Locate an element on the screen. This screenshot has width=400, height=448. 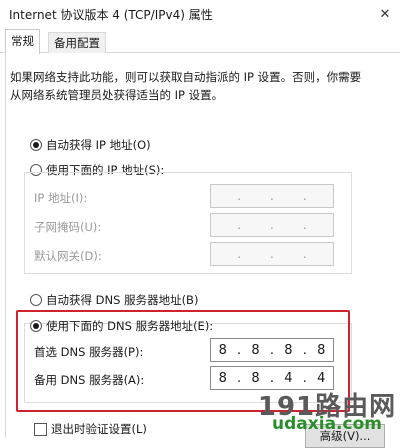
default-gateway-label: 默认网关(D): is located at coordinates (68, 256).